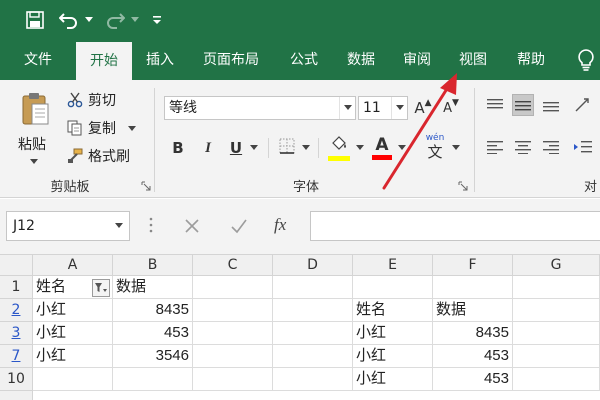 The image size is (600, 400). I want to click on cell-e7: 小红, so click(393, 356).